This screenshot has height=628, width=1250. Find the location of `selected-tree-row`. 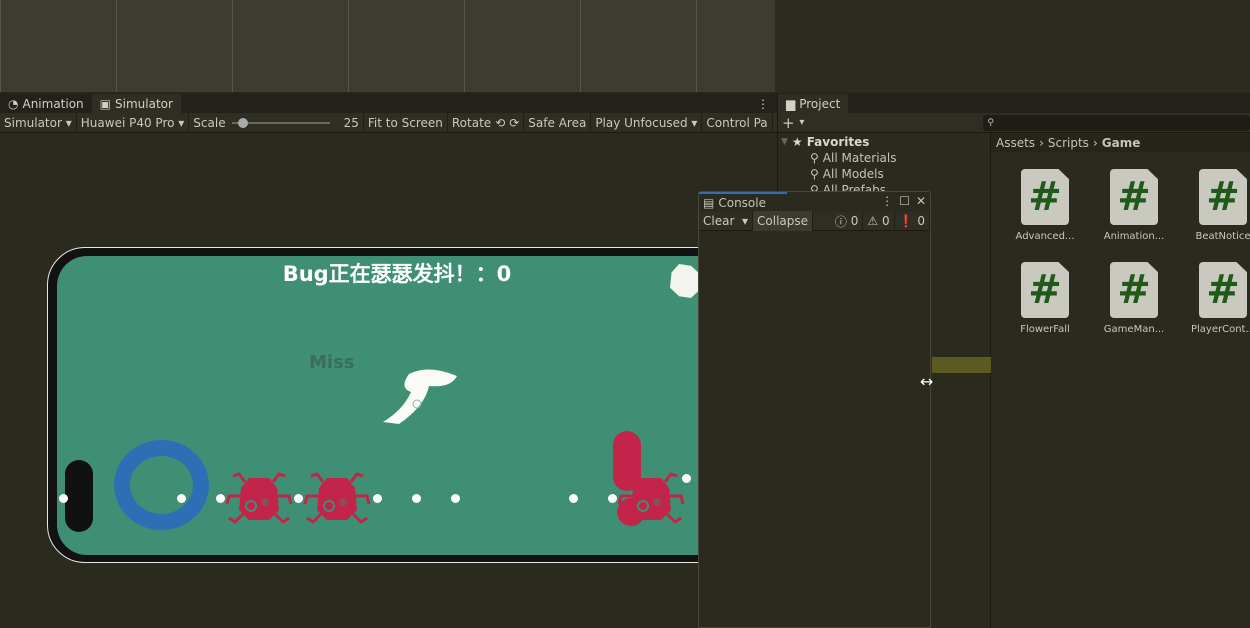

selected-tree-row is located at coordinates (961, 365).